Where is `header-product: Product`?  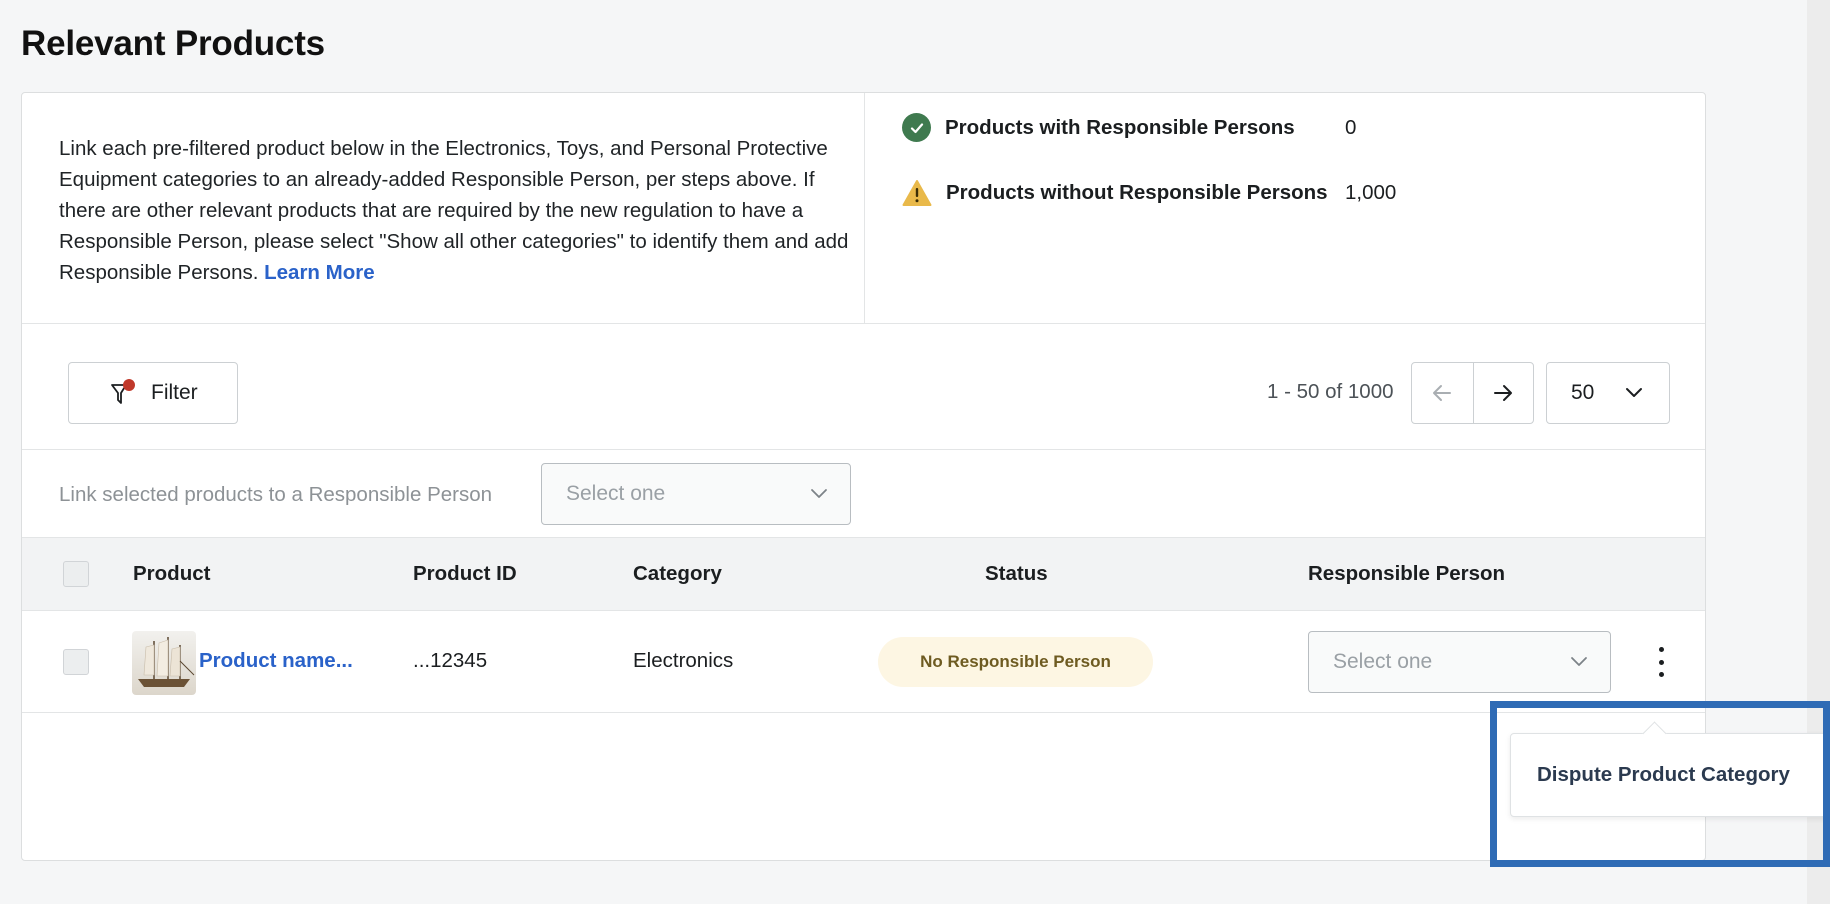
header-product: Product is located at coordinates (172, 573).